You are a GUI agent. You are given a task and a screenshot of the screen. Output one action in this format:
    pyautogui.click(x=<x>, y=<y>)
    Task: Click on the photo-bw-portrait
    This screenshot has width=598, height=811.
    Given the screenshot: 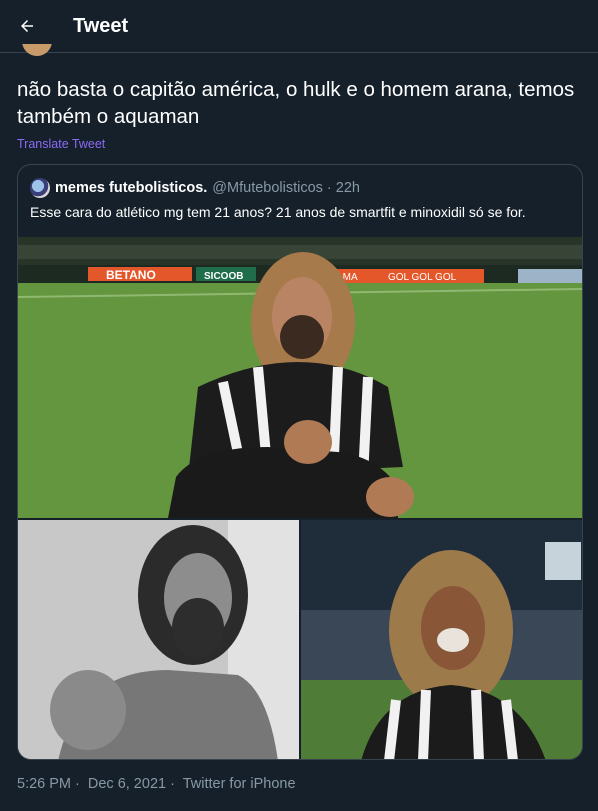 What is the action you would take?
    pyautogui.click(x=158, y=639)
    